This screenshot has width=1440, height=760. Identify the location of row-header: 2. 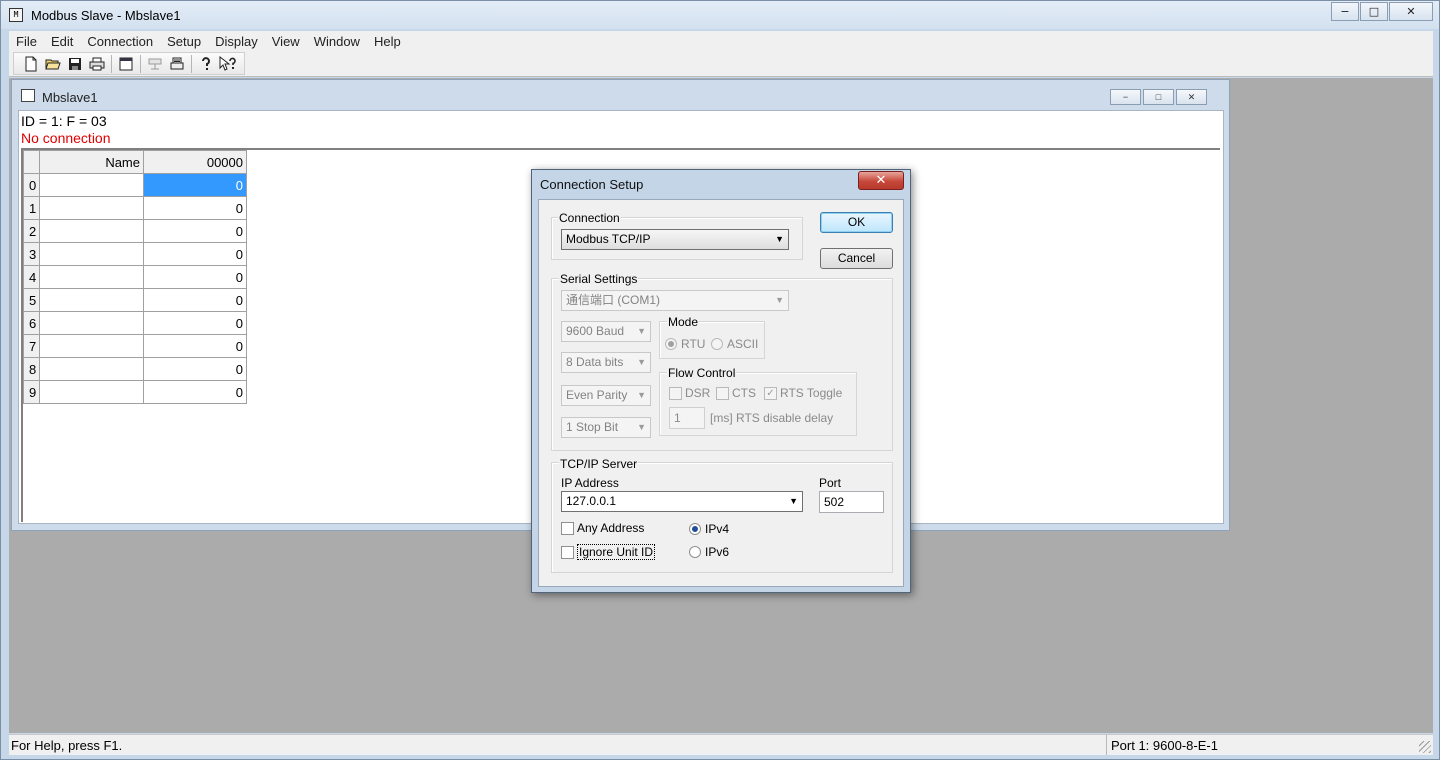
(31, 231).